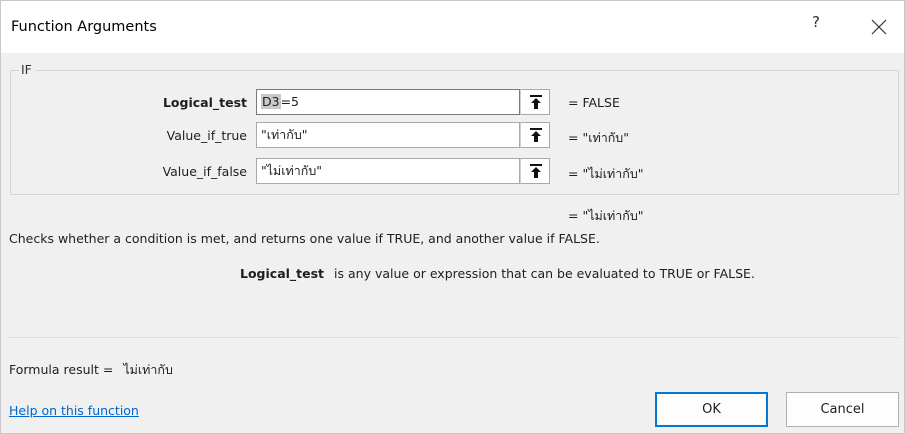 The image size is (905, 434). What do you see at coordinates (816, 25) in the screenshot?
I see `help-icon: ?` at bounding box center [816, 25].